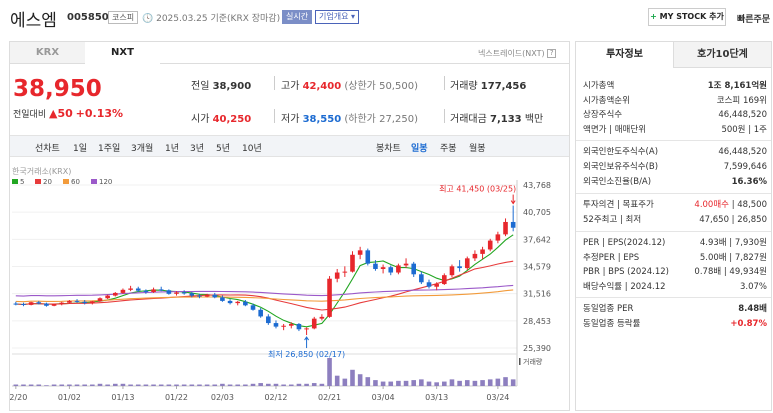  Describe the element at coordinates (603, 115) in the screenshot. I see `invest-row-label: 상장주식수` at that location.